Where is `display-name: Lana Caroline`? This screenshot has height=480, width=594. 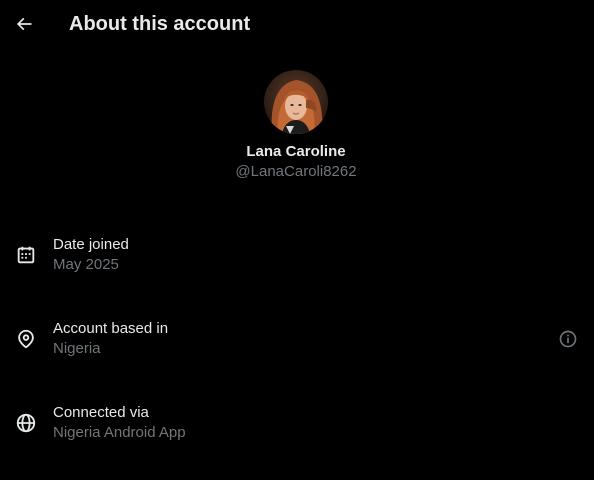 display-name: Lana Caroline is located at coordinates (296, 151).